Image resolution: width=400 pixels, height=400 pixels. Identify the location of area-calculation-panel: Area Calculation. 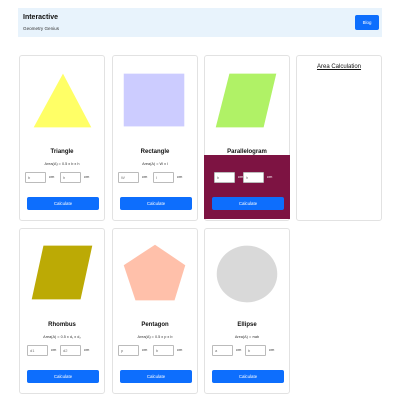
(339, 138).